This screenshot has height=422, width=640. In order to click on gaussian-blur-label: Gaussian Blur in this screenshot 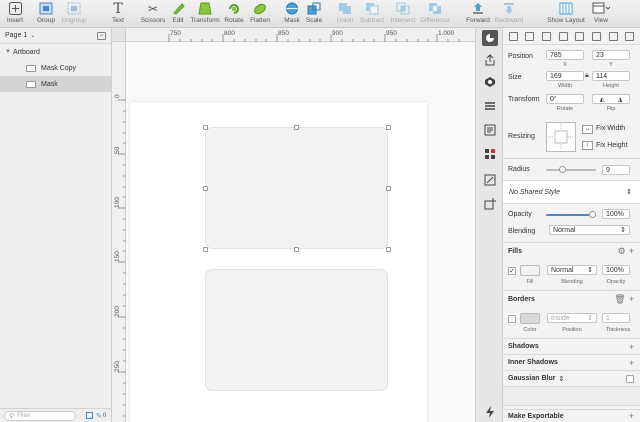, I will do `click(531, 378)`.